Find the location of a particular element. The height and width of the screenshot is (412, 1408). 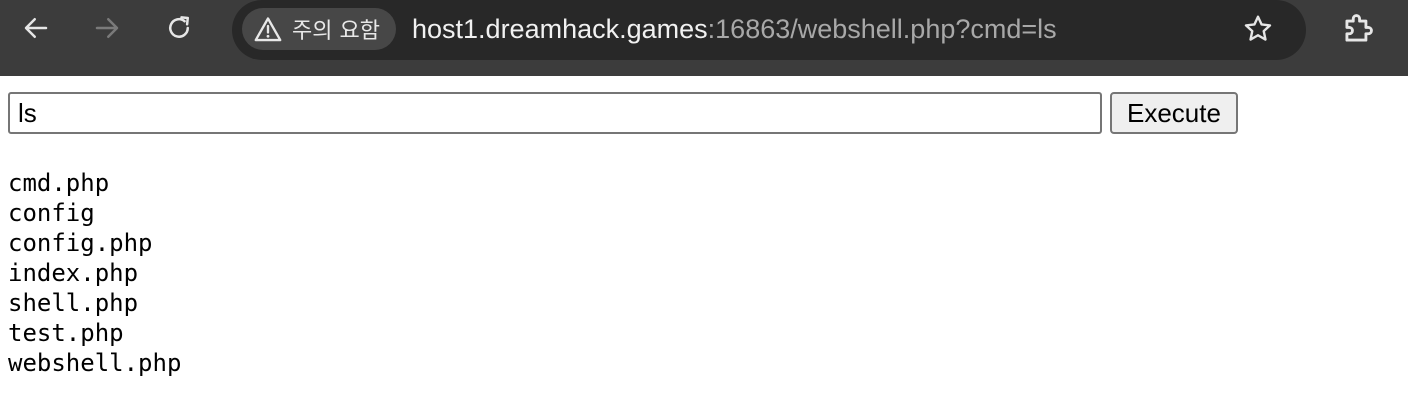

command-form: Execute is located at coordinates (623, 113).